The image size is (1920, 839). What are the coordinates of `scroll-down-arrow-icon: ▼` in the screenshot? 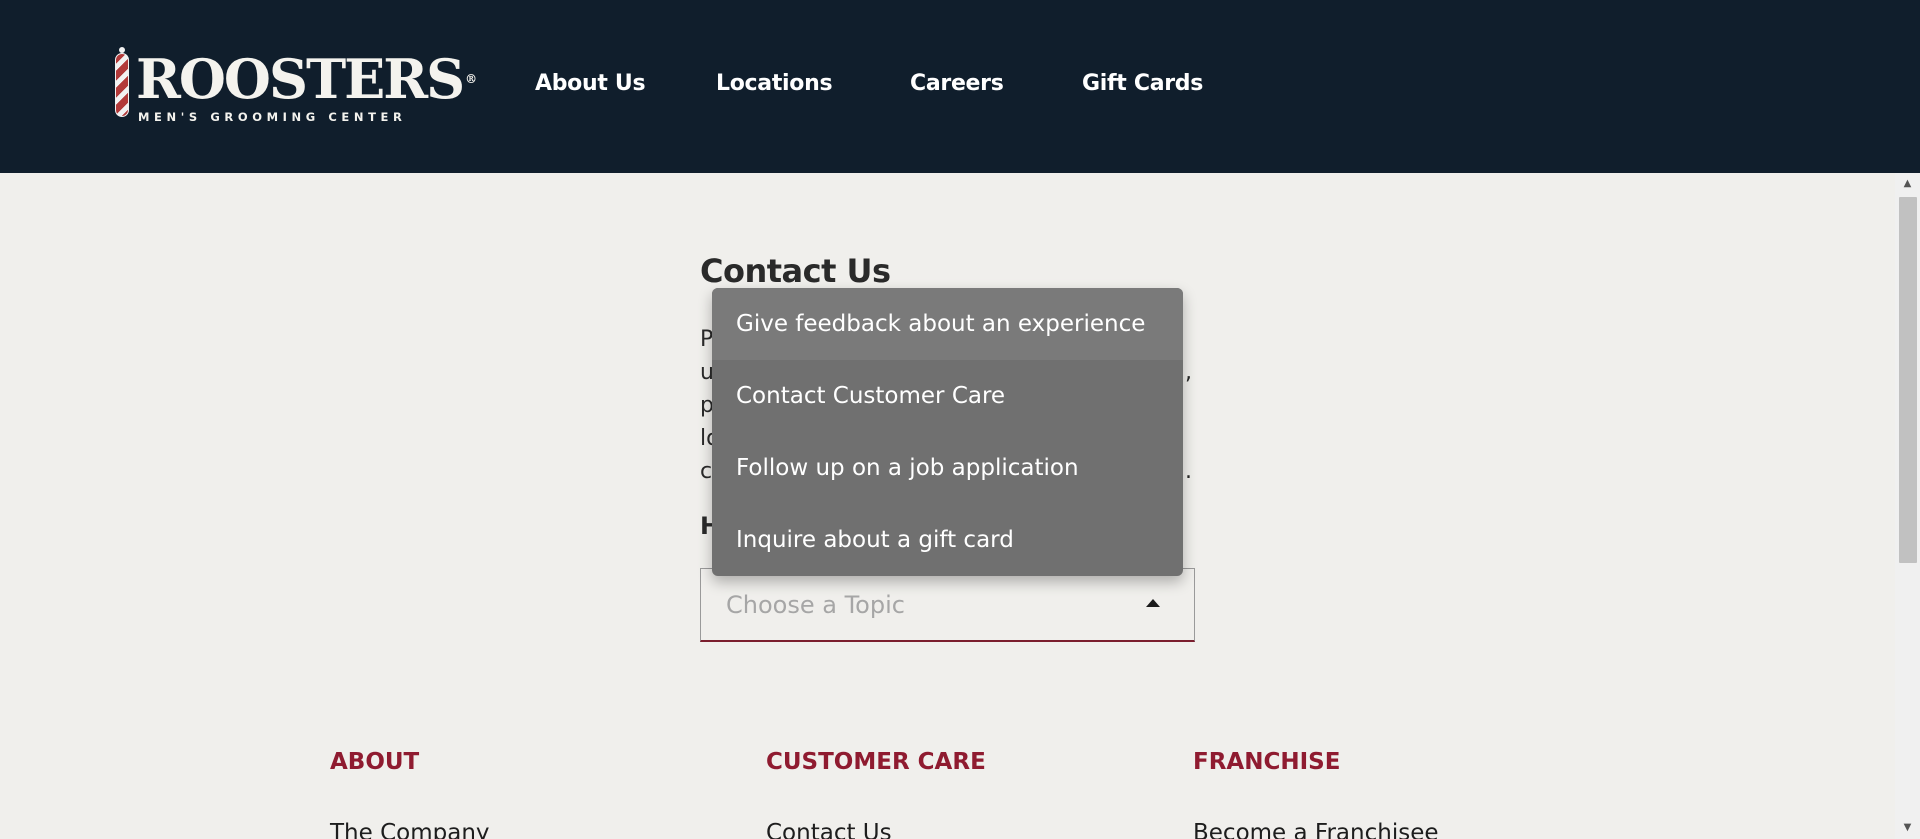 It's located at (1907, 828).